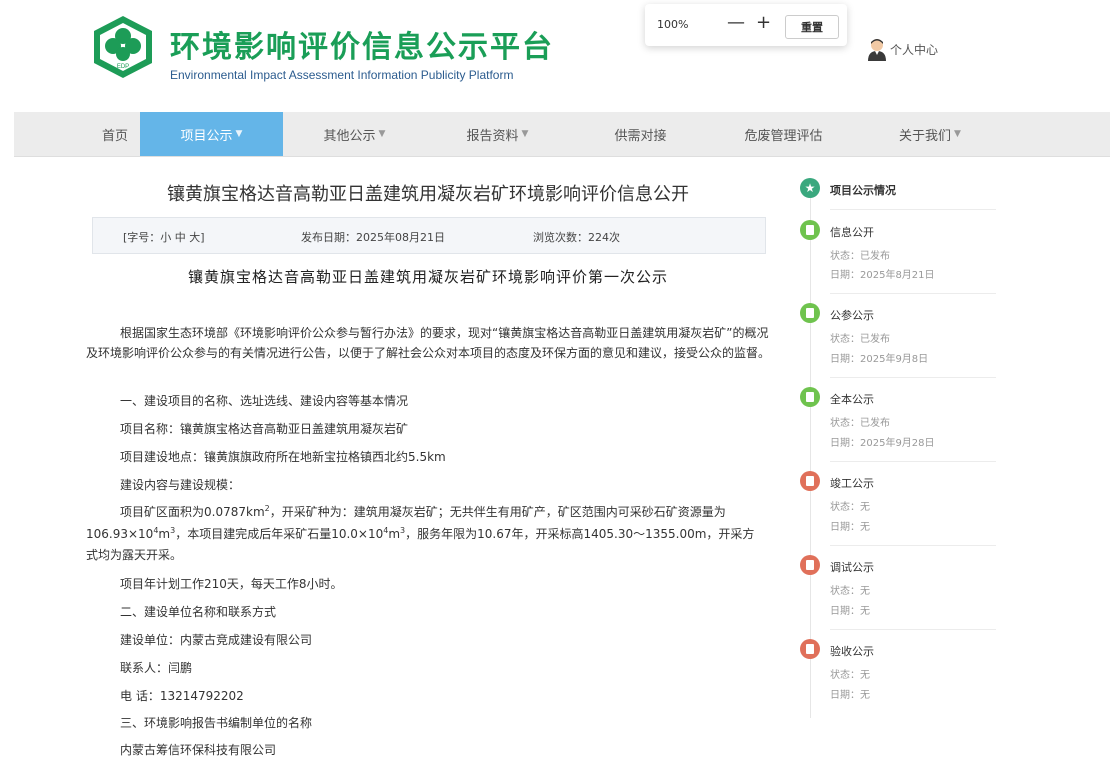 The height and width of the screenshot is (758, 1110). I want to click on nav-other-publicity: 其他公示 ▼, so click(354, 134).